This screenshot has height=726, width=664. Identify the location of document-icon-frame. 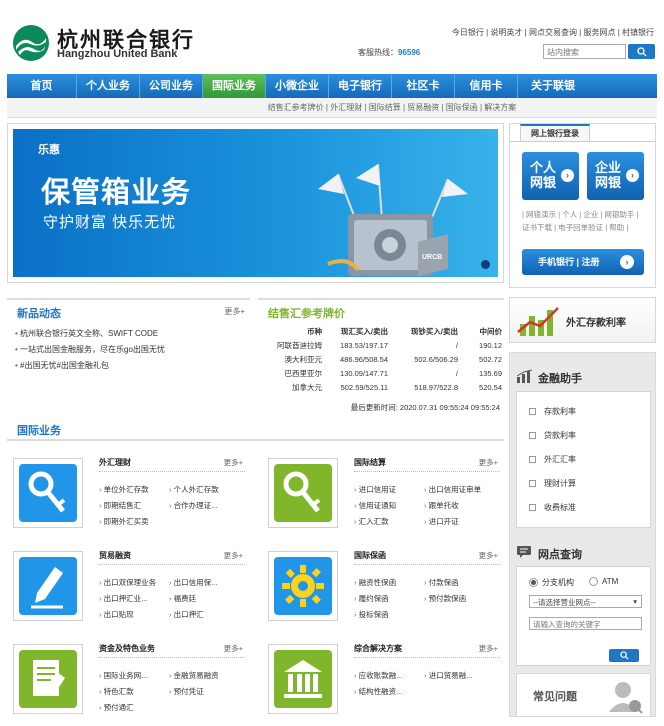
(48, 679).